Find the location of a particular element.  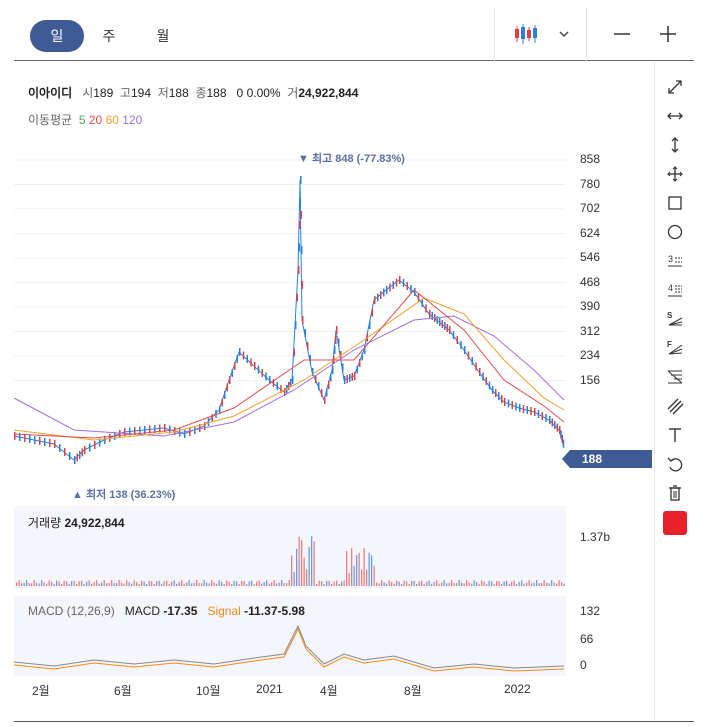

low-marker: ▲ 최저 138 (36.23%) is located at coordinates (124, 495).